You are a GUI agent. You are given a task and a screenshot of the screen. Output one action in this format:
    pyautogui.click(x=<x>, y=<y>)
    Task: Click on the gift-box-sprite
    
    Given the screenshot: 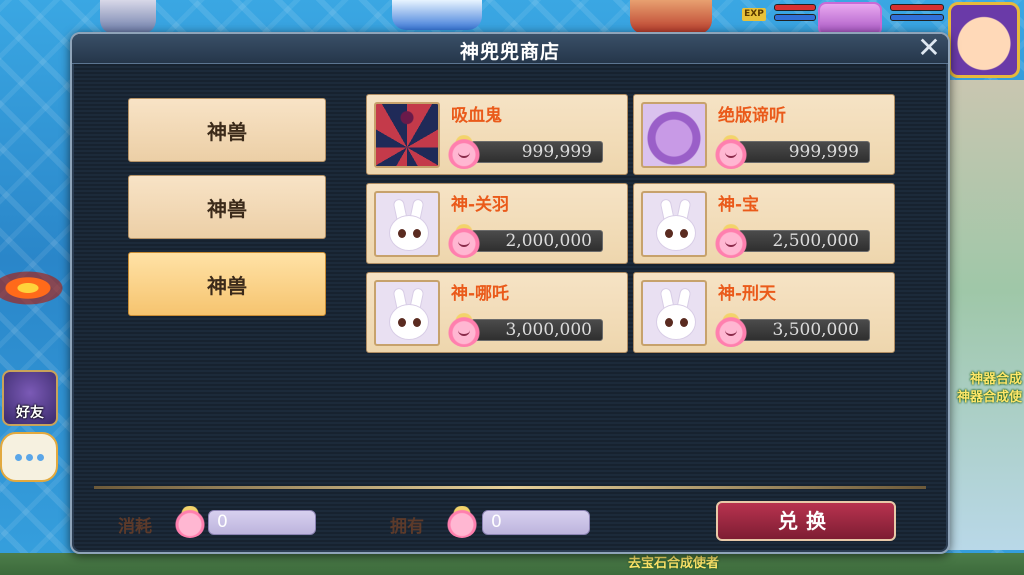 What is the action you would take?
    pyautogui.click(x=437, y=15)
    